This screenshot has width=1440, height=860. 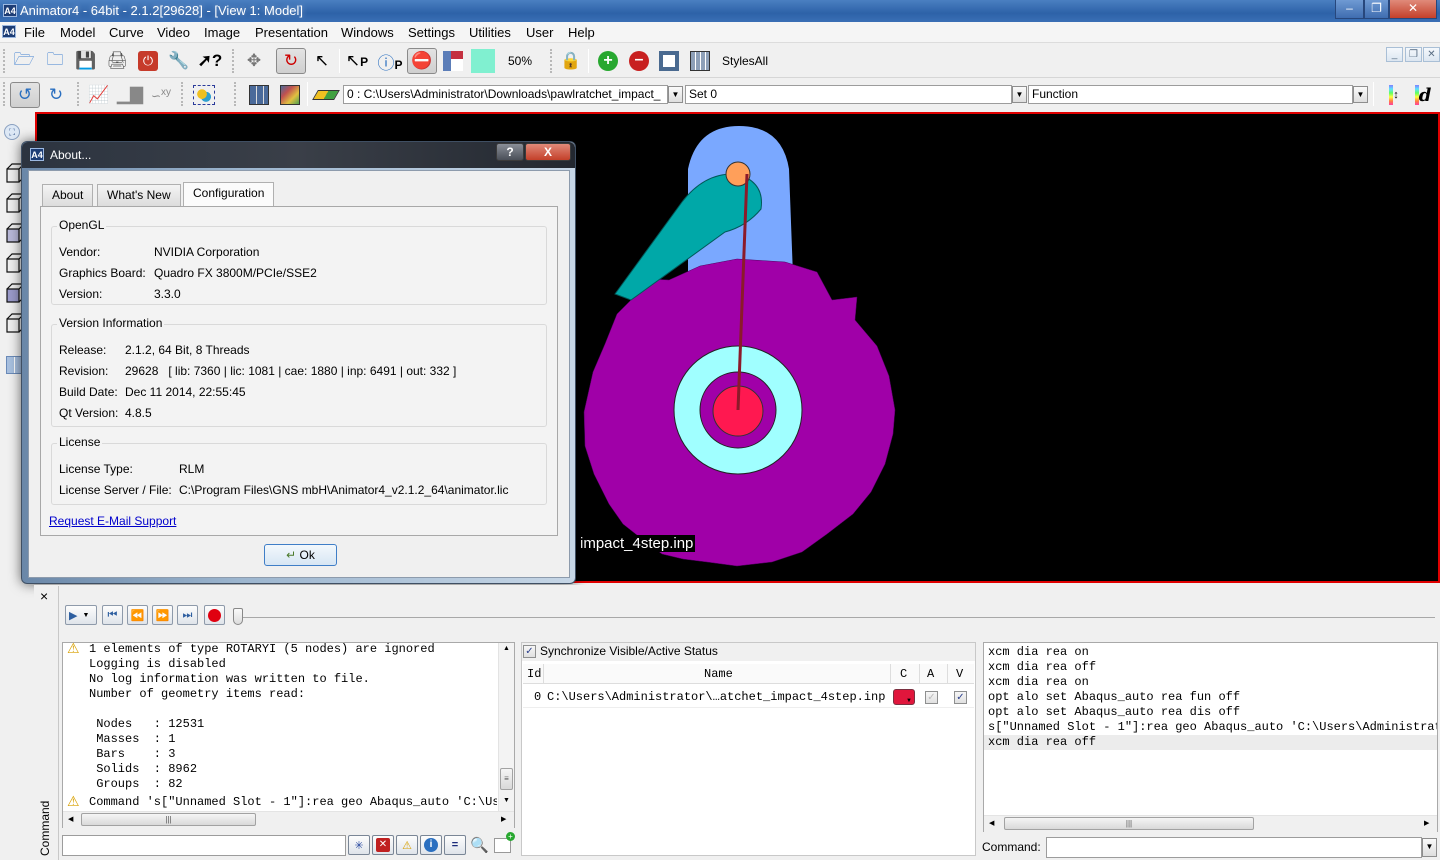 I want to click on set-select-arrow: ▼, so click(x=1019, y=94).